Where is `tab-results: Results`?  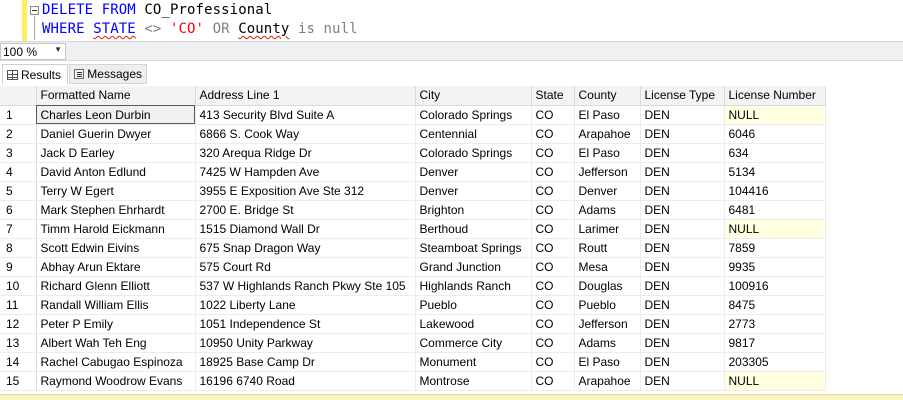 tab-results: Results is located at coordinates (35, 74).